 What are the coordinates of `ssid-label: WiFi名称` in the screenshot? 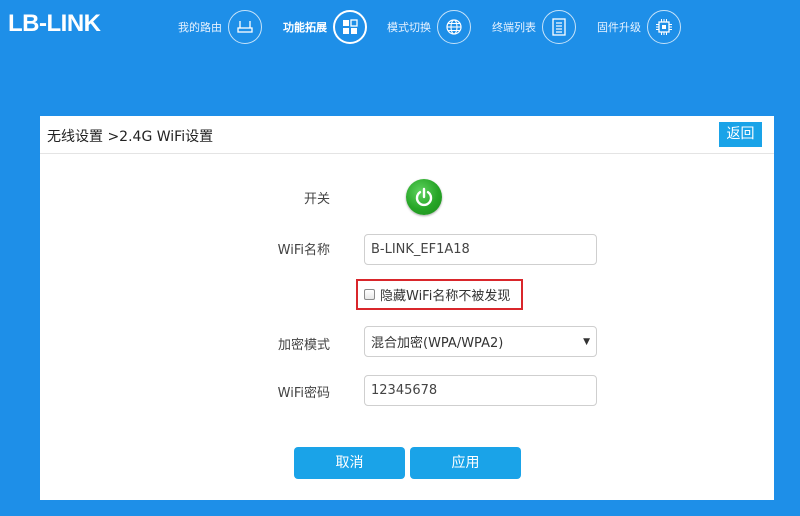 It's located at (303, 250).